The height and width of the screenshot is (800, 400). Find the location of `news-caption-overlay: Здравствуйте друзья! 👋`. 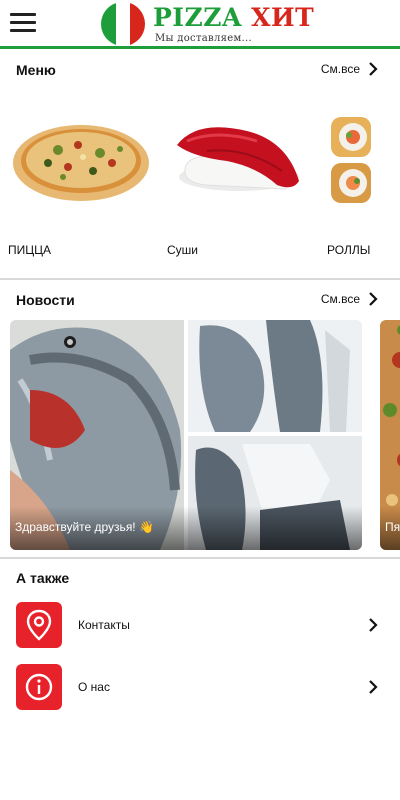

news-caption-overlay: Здравствуйте друзья! 👋 is located at coordinates (186, 528).